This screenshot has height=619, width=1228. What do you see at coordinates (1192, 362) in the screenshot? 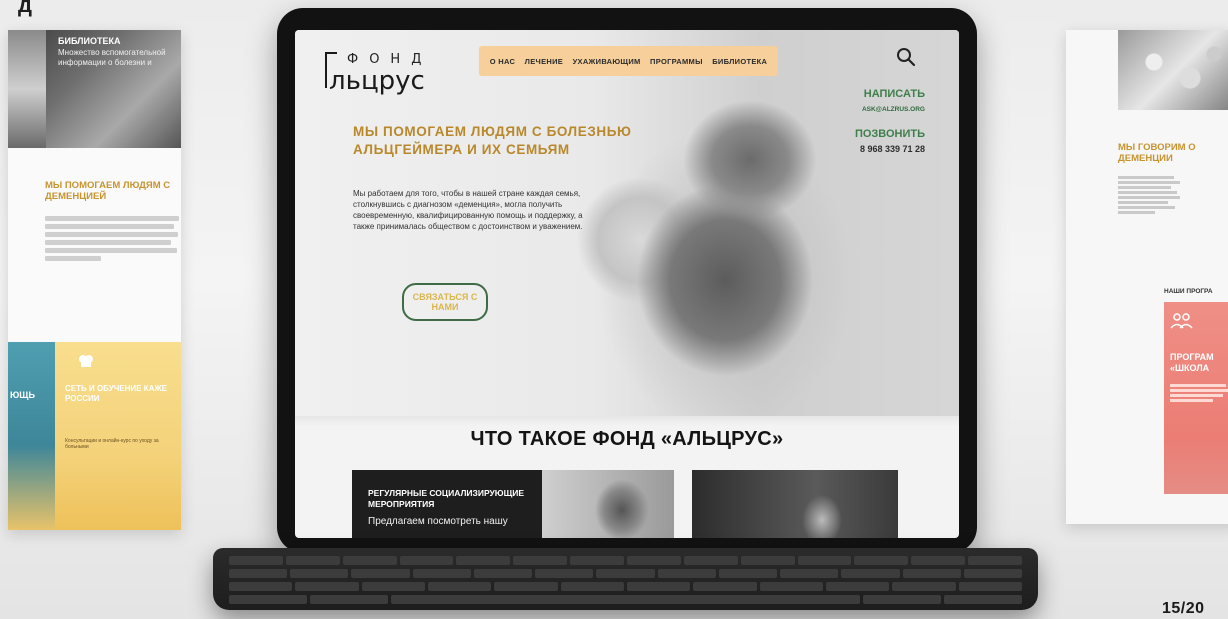
I see `pink-card-title: ПРОГРАМ «ШКОЛА` at bounding box center [1192, 362].